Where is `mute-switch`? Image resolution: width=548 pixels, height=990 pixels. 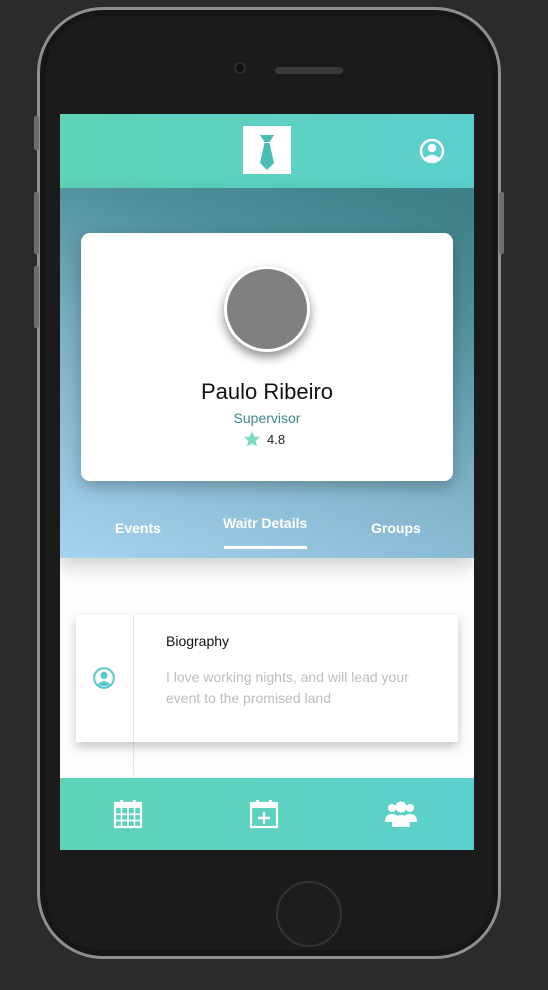 mute-switch is located at coordinates (36, 133).